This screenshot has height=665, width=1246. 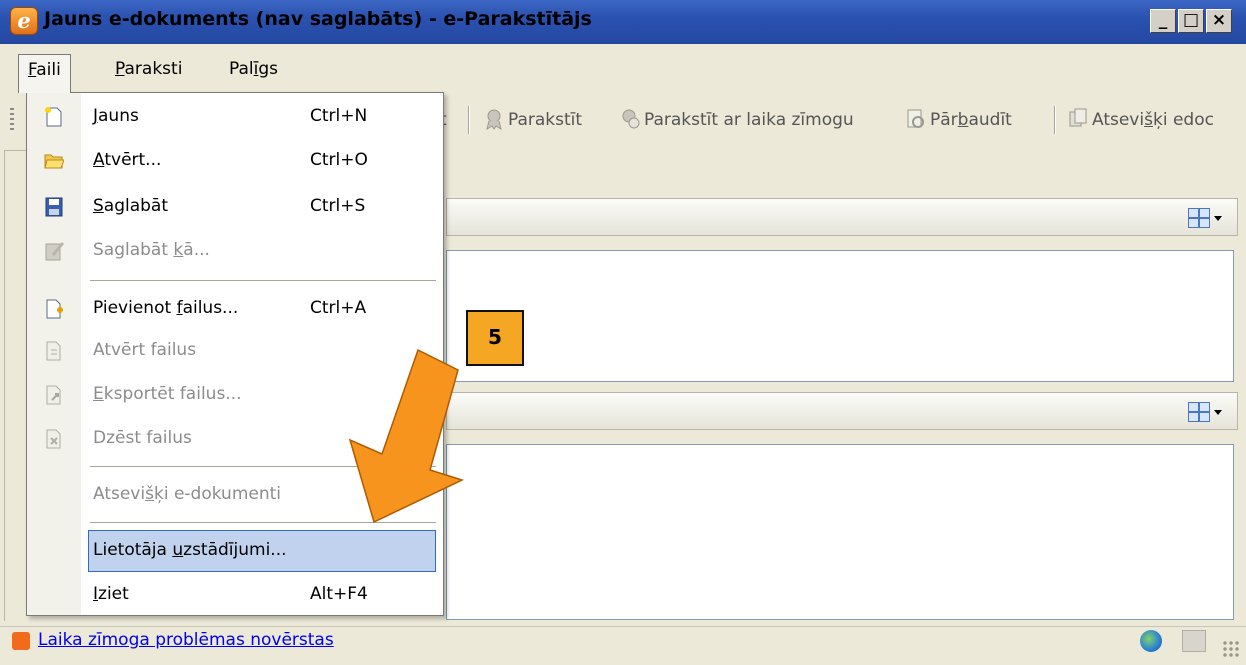 What do you see at coordinates (1163, 21) in the screenshot?
I see `minimize-button: _` at bounding box center [1163, 21].